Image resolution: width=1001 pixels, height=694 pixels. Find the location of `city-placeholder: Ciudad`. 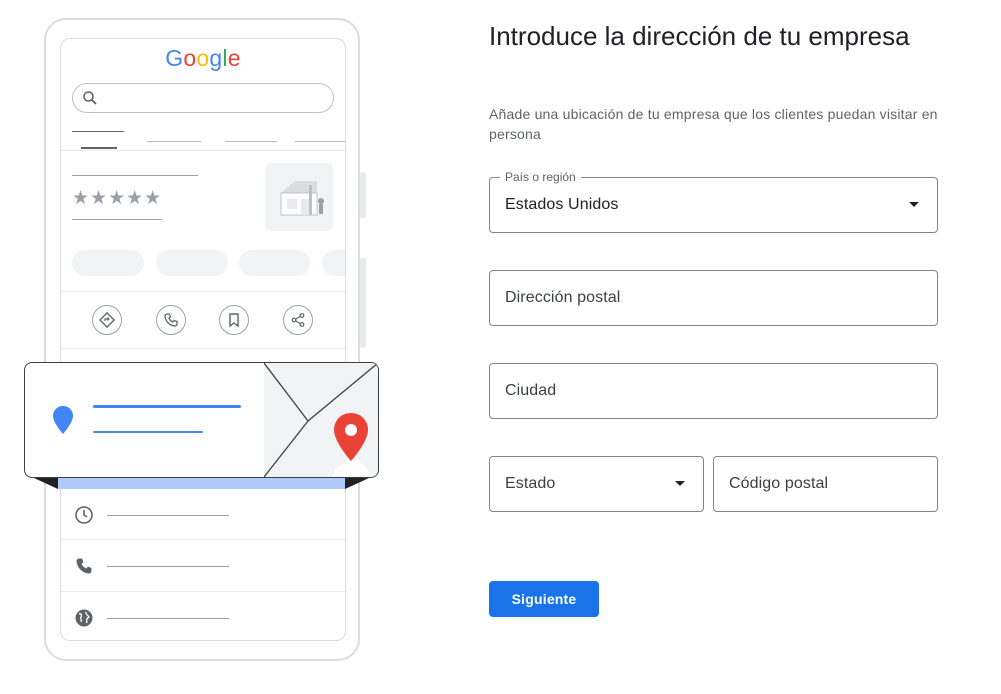

city-placeholder: Ciudad is located at coordinates (531, 390).